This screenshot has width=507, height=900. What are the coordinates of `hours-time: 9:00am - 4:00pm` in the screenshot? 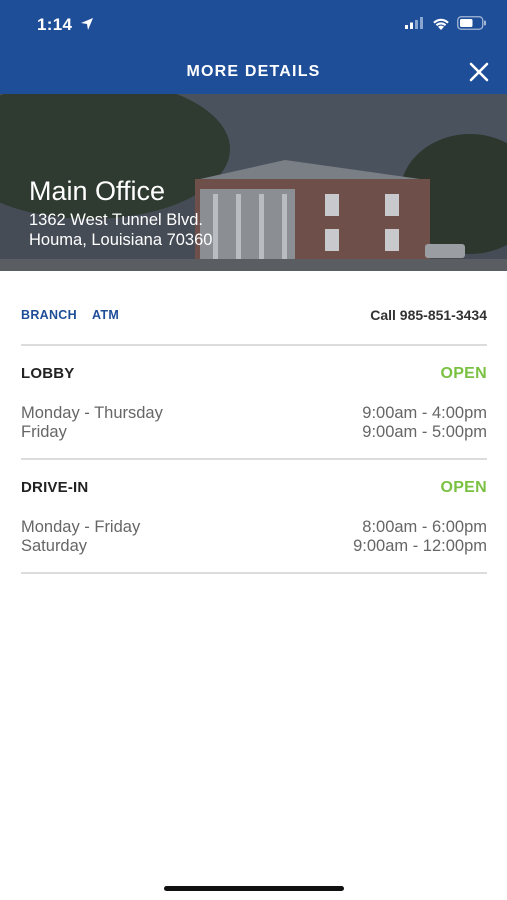 It's located at (424, 413).